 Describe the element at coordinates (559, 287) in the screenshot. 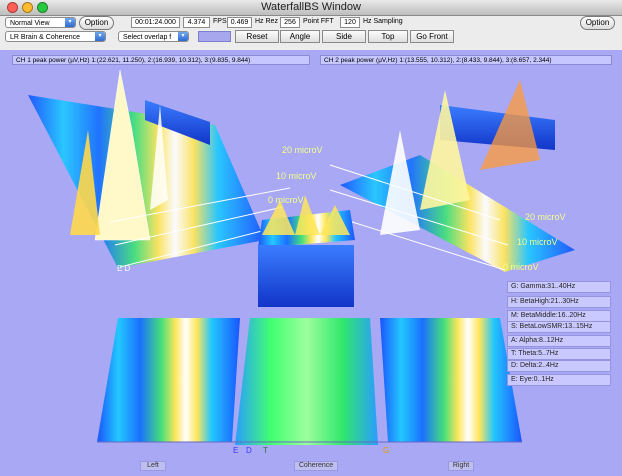

I see `legend-gamma: G: Gamma:31..40Hz` at that location.